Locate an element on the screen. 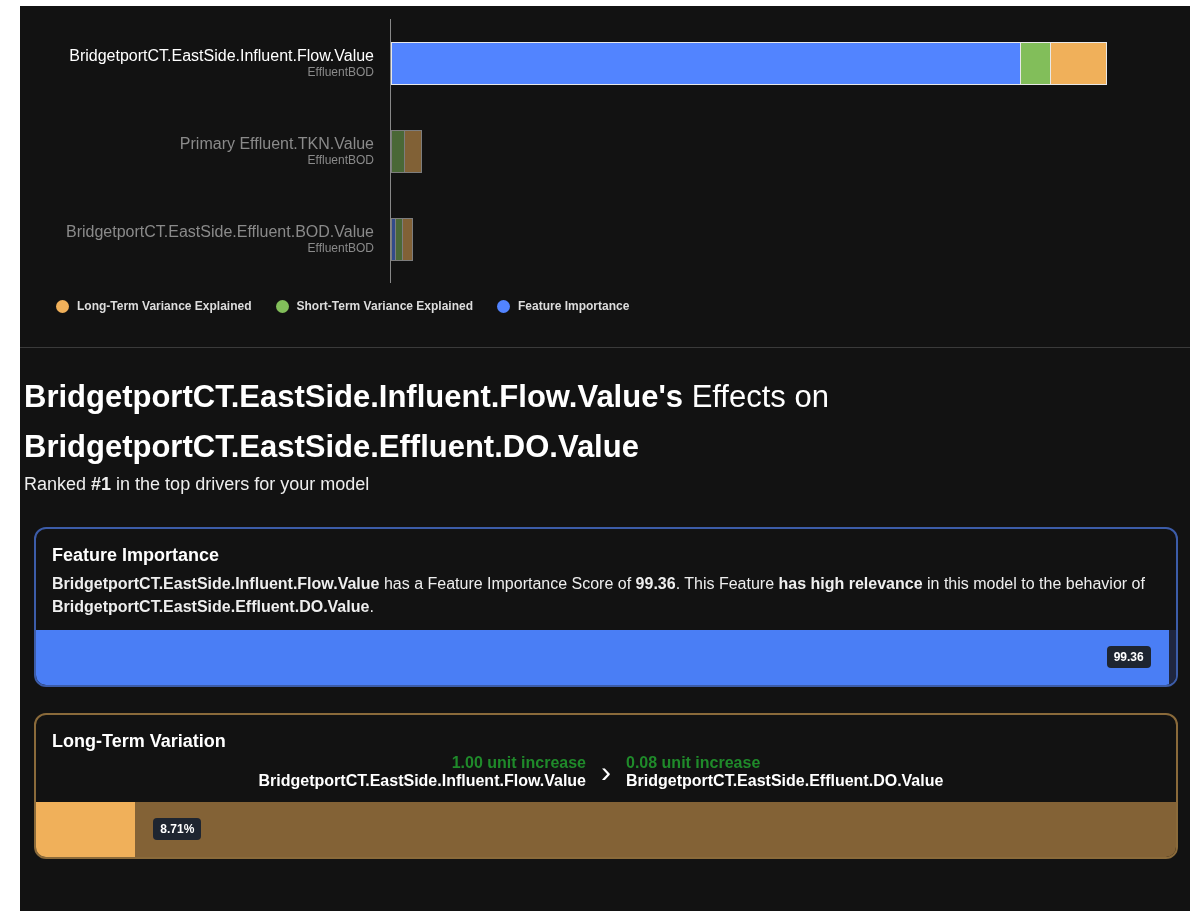  change-text: 1.00 unit increase is located at coordinates (518, 763).